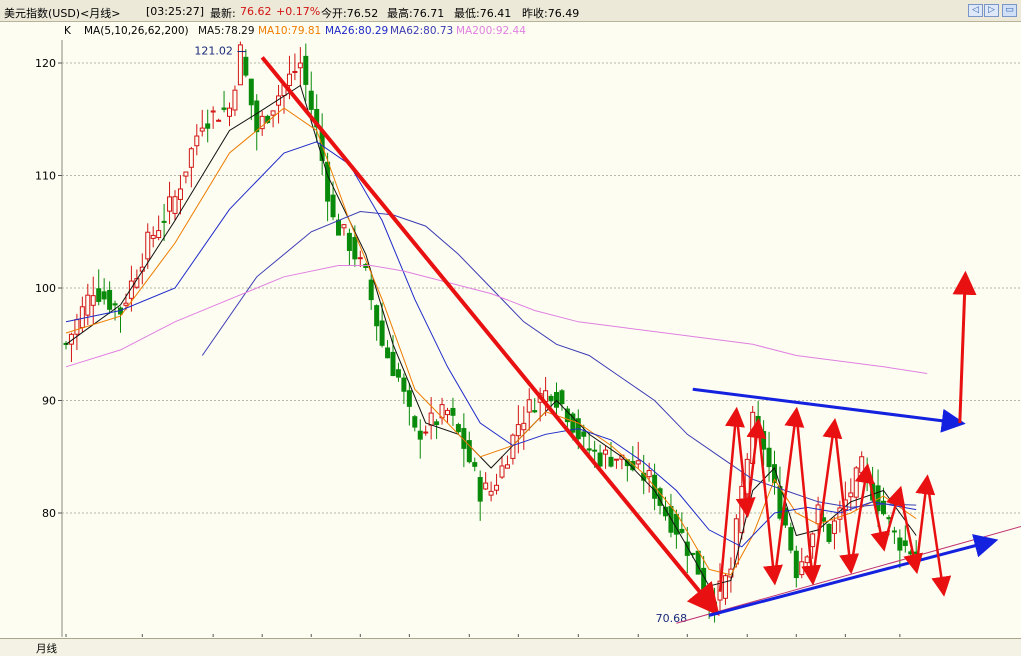 The width and height of the screenshot is (1021, 656). What do you see at coordinates (45, 63) in the screenshot?
I see `y-tick-label: 120` at bounding box center [45, 63].